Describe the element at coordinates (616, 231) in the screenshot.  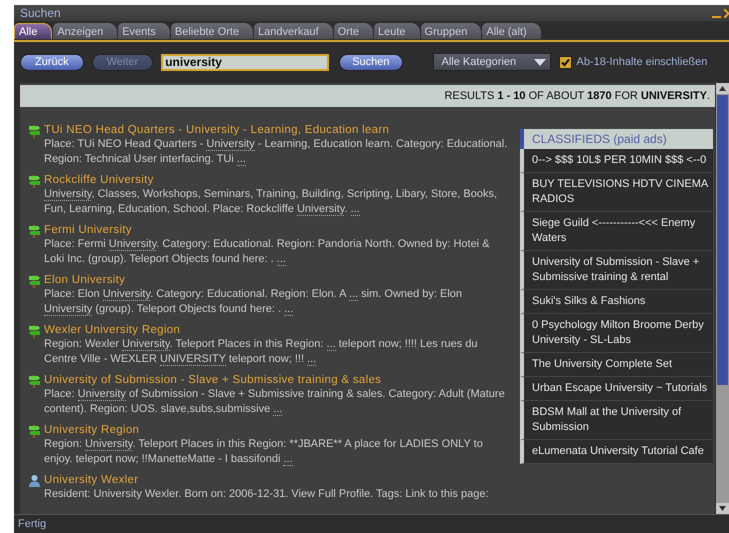
I see `classified-item: Siege Guild <-----------<<< Enemy Waters` at that location.